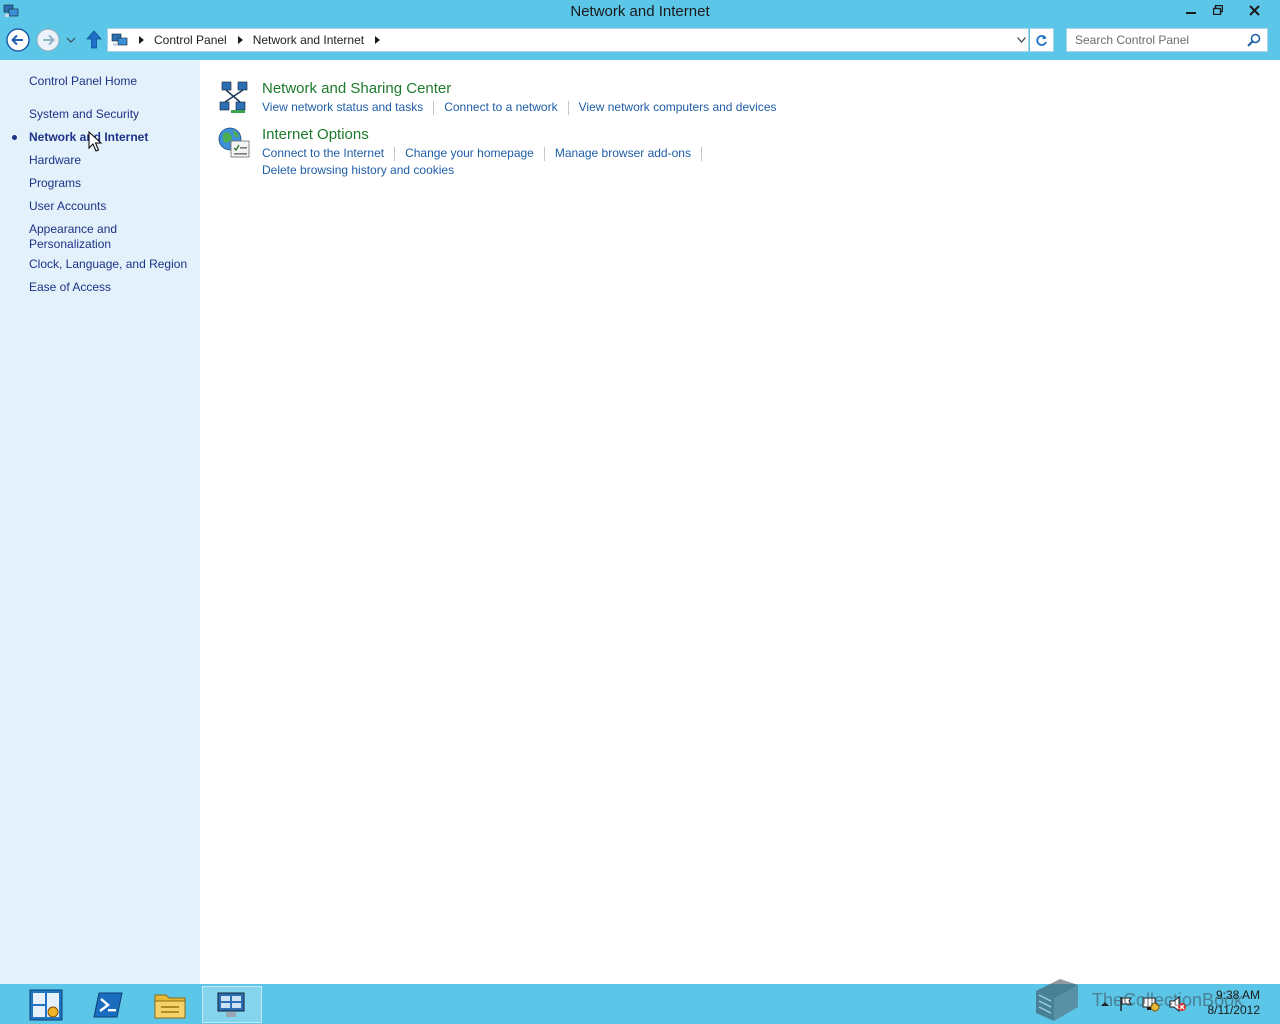 The image size is (1280, 1024). What do you see at coordinates (70, 287) in the screenshot?
I see `sidebar-item-ease-of-access: Ease of Access` at bounding box center [70, 287].